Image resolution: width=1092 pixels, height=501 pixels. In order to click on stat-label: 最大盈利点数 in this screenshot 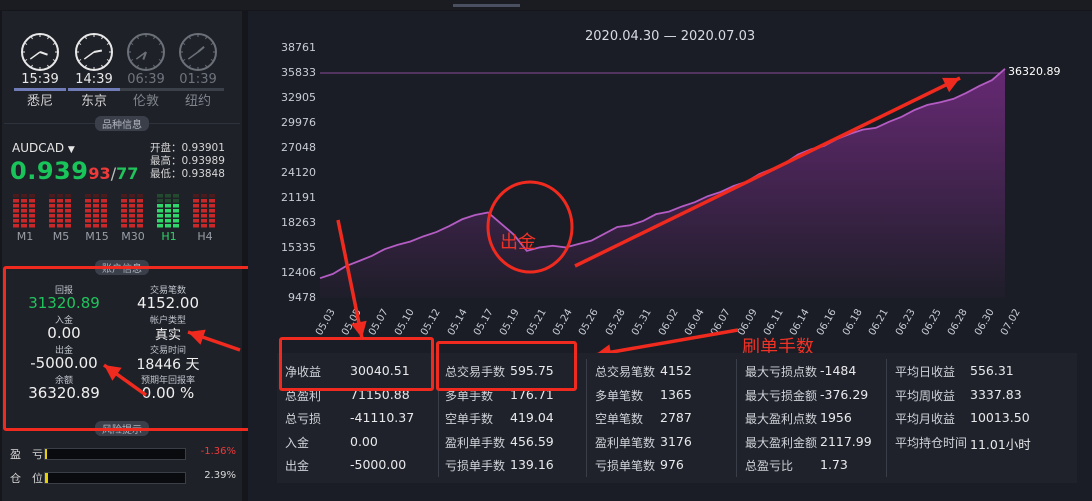, I will do `click(781, 419)`.